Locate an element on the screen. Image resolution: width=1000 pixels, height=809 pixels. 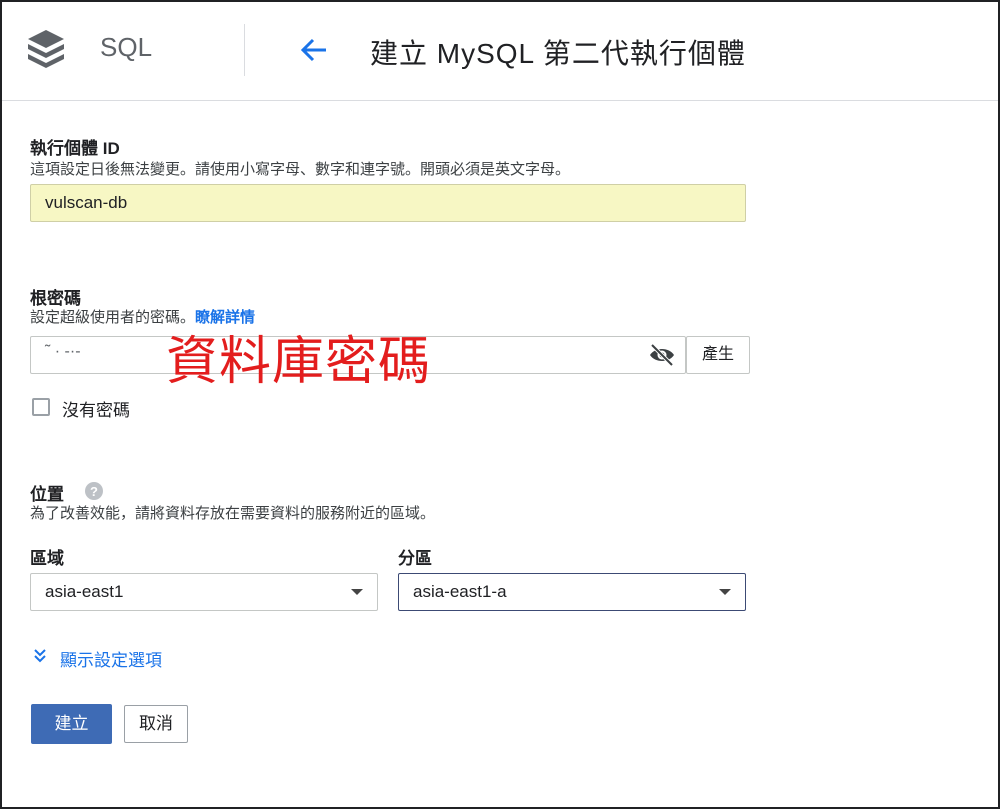
create-button: 建立 is located at coordinates (71, 724).